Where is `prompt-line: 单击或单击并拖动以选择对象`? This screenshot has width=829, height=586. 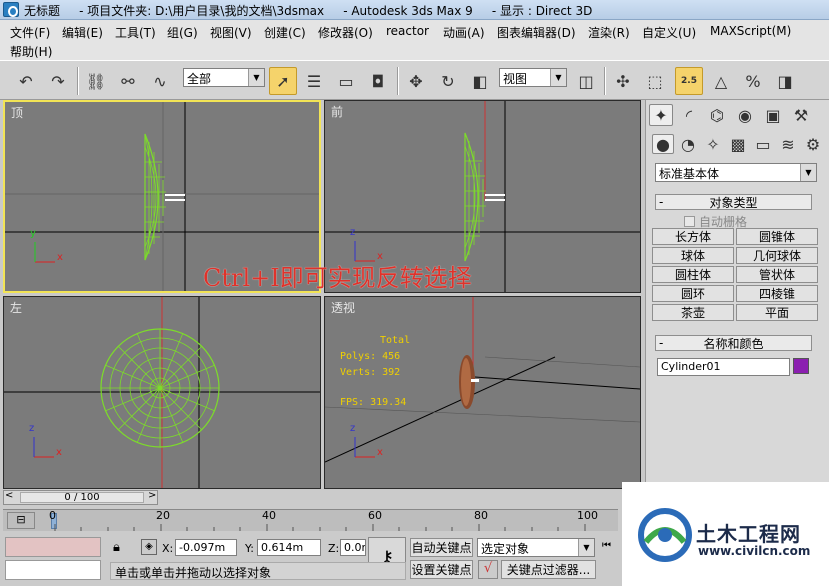
prompt-line: 单击或单击并拖动以选择对象 is located at coordinates (258, 571).